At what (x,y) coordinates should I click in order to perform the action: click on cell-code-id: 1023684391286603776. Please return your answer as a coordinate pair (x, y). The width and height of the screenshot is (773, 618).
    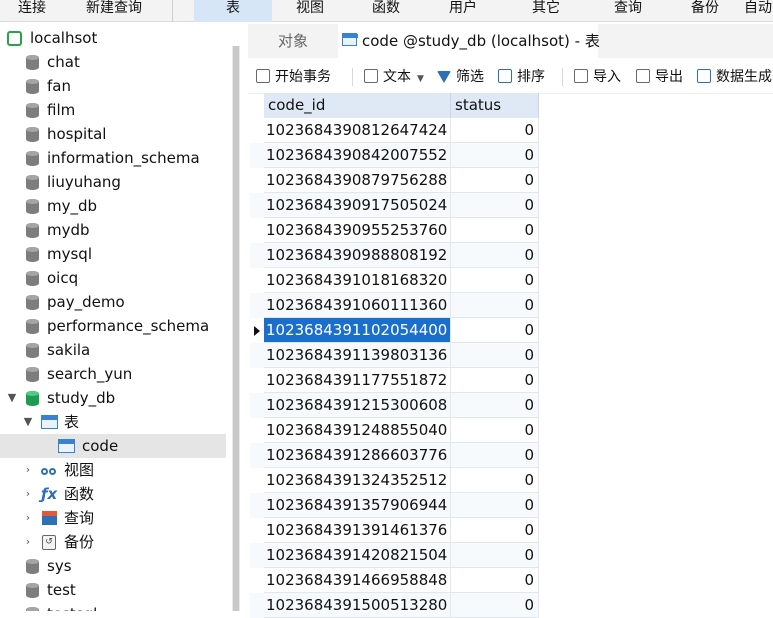
    Looking at the image, I should click on (357, 455).